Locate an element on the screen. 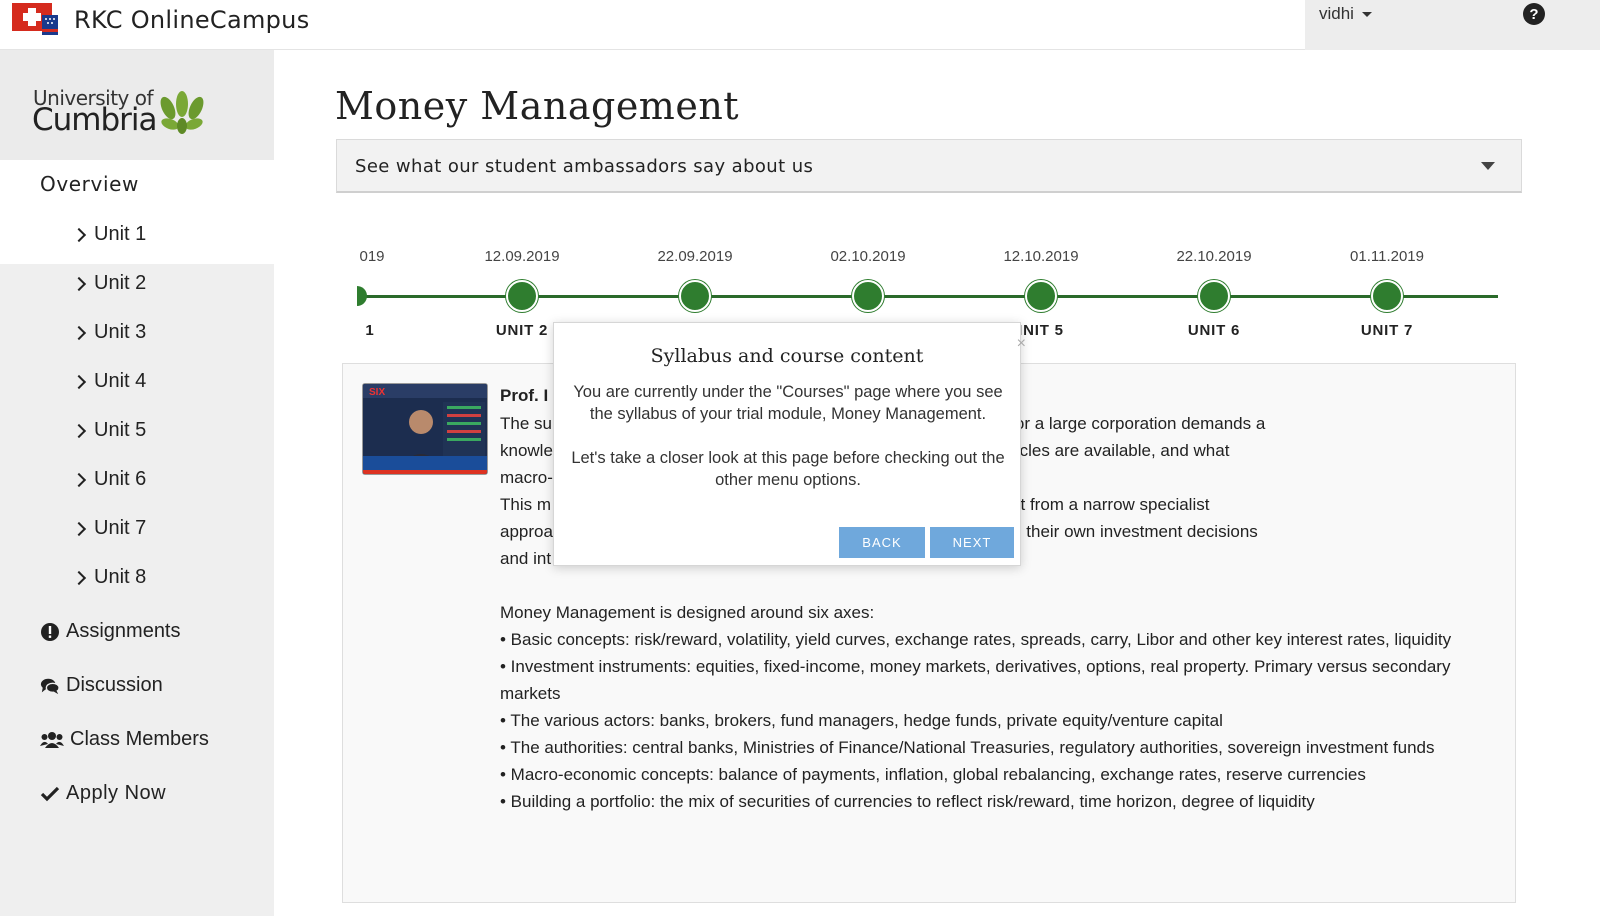 This screenshot has height=916, width=1600. users-icon is located at coordinates (52, 740).